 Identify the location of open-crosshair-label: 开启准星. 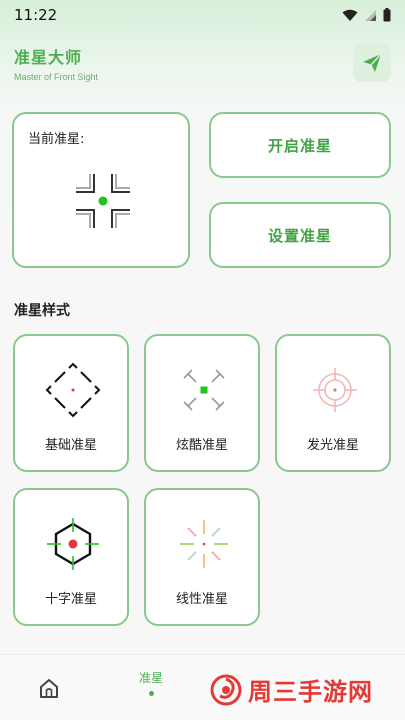
(299, 145).